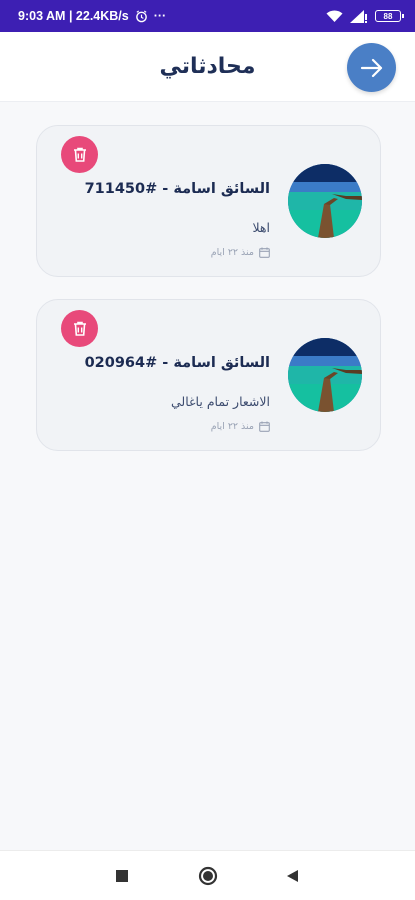  I want to click on wifi-icon, so click(334, 16).